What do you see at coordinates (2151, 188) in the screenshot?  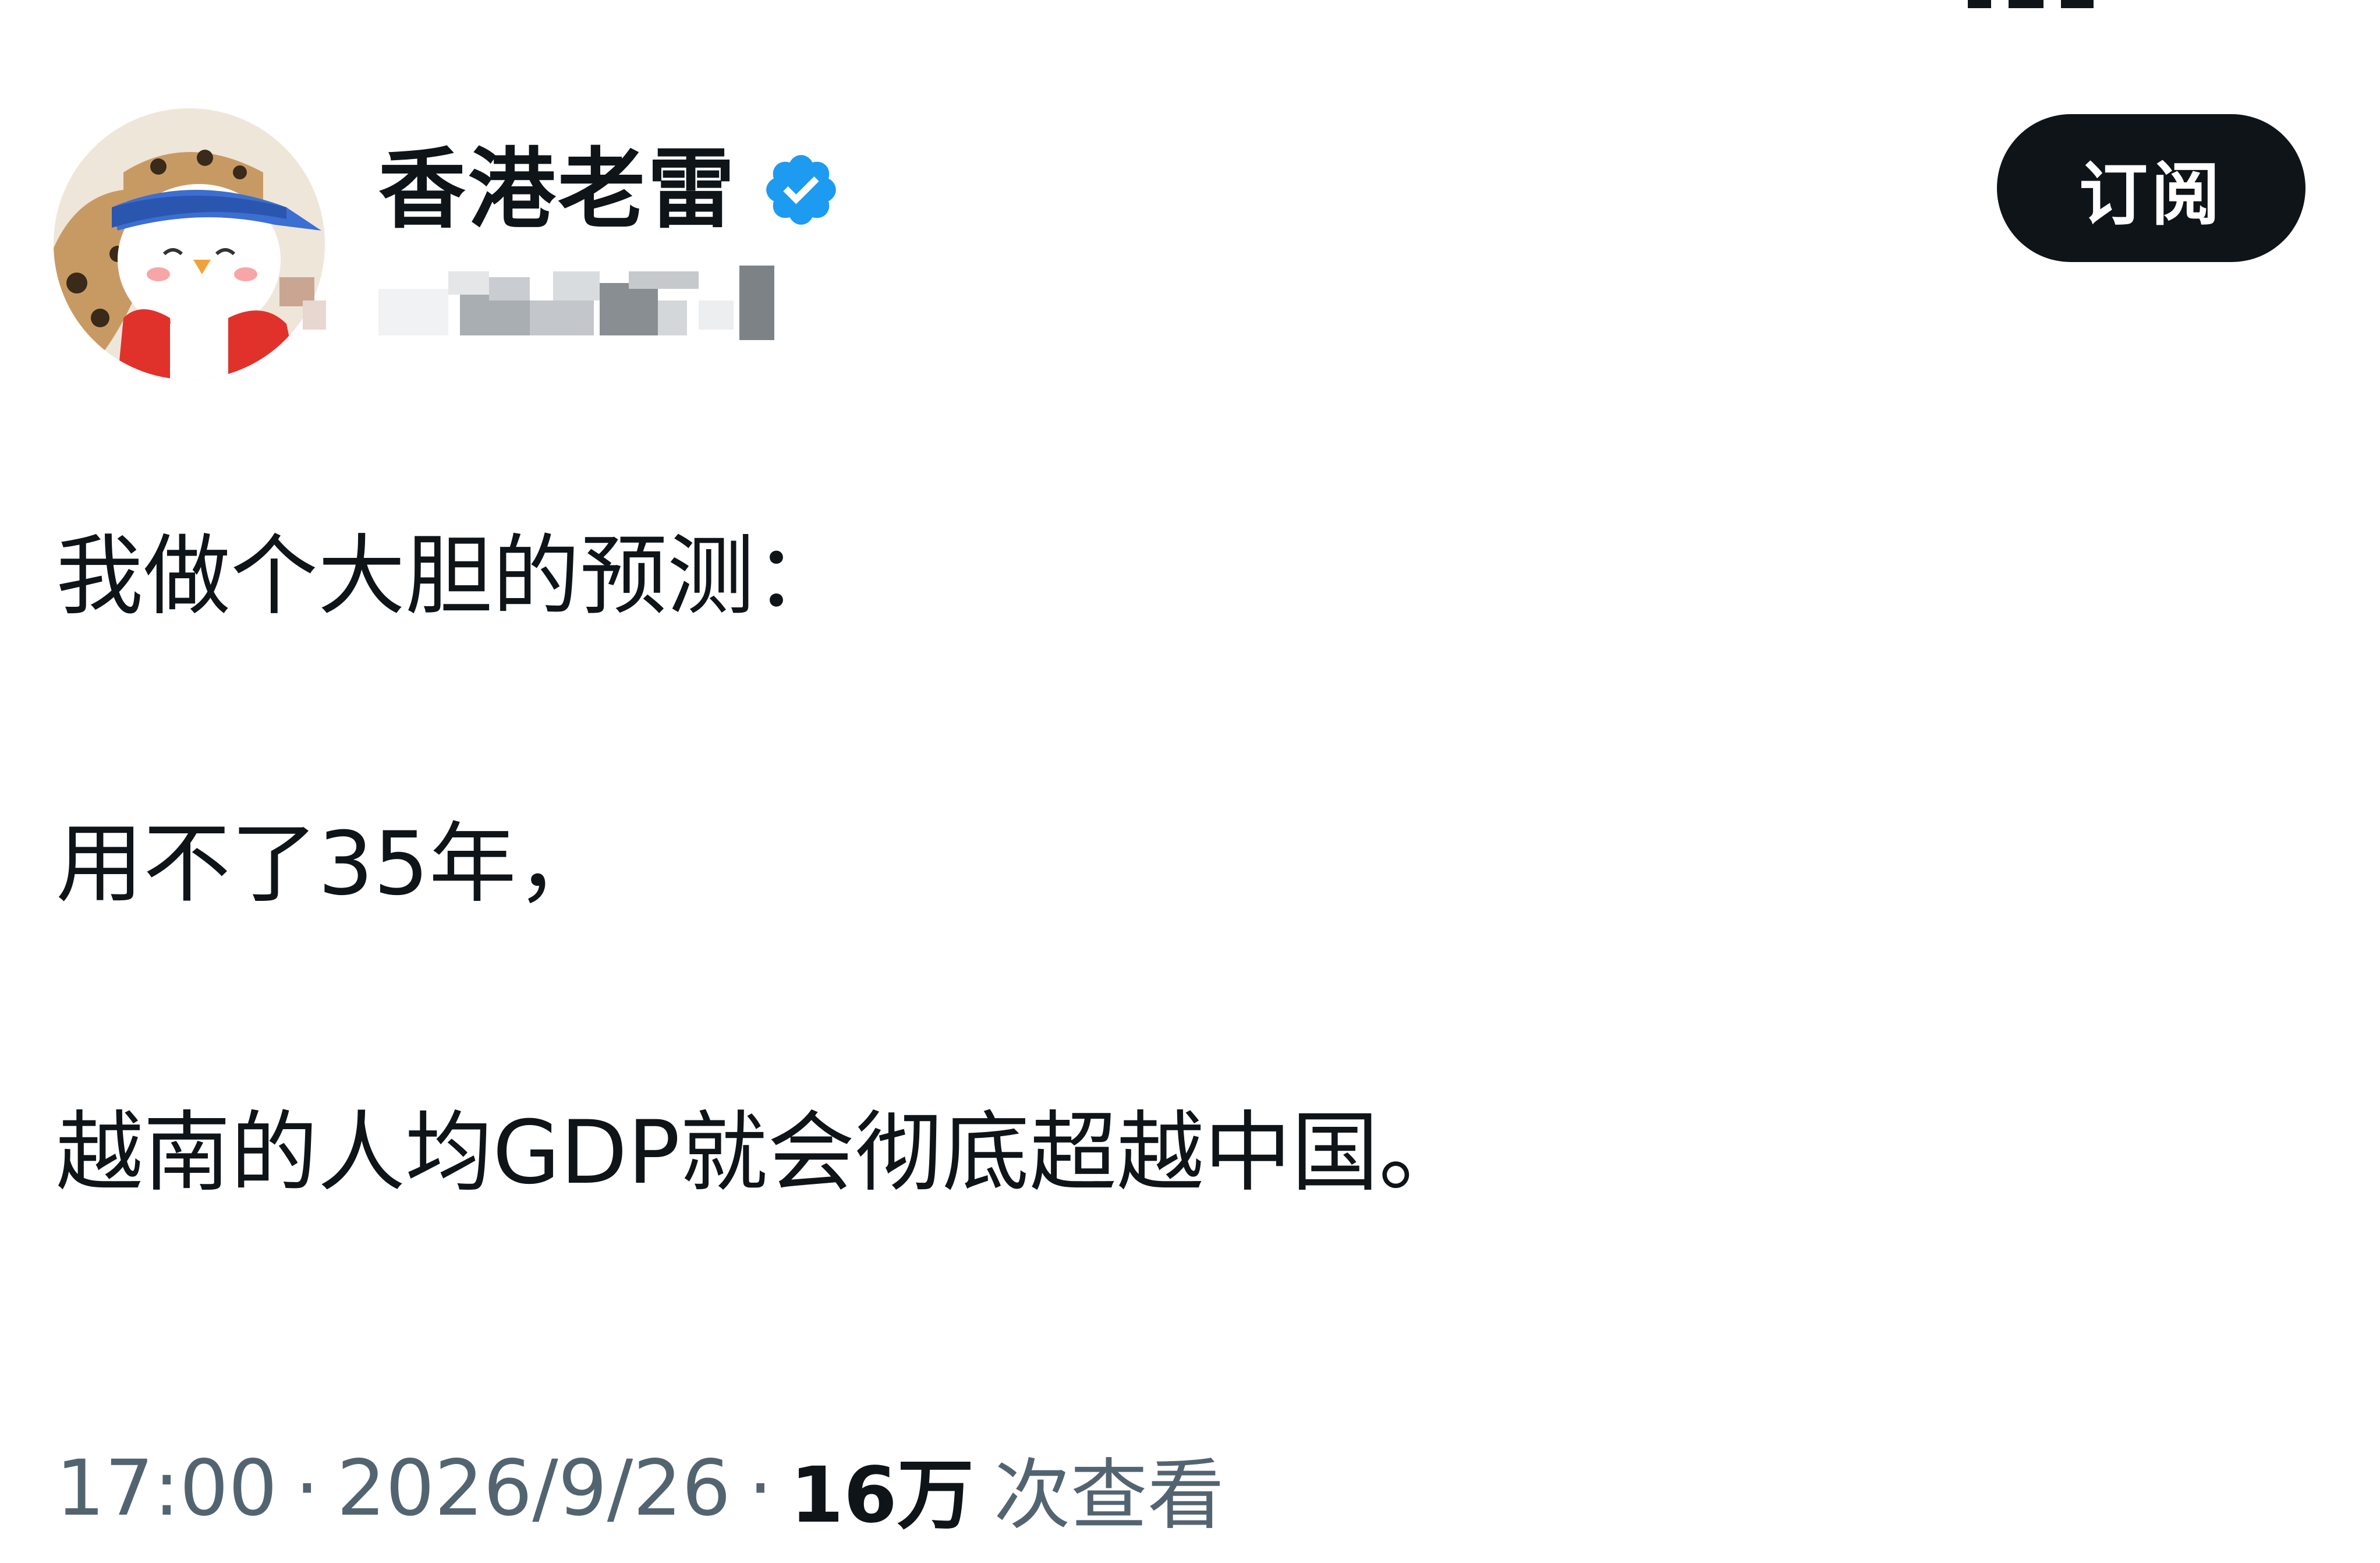 I see `subscribe-button: 订阅` at bounding box center [2151, 188].